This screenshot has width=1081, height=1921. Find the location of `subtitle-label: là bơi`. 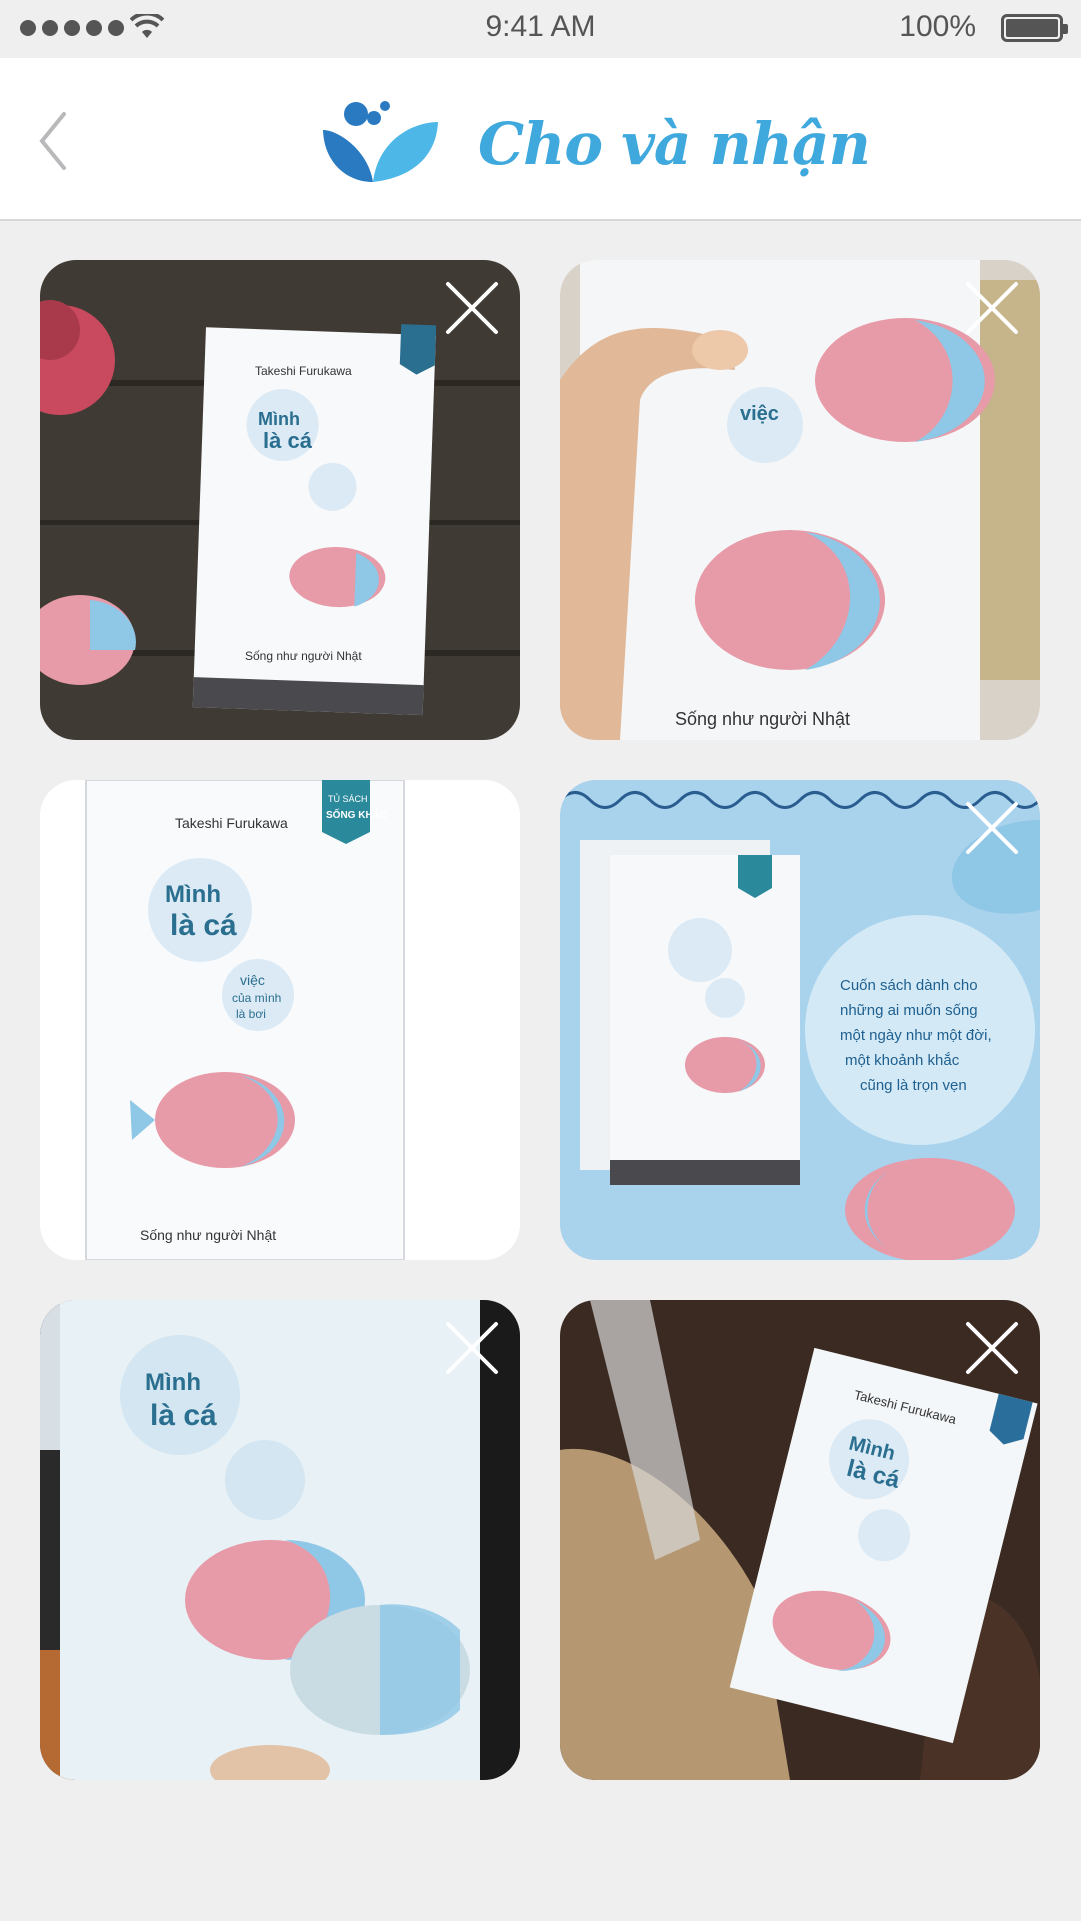

subtitle-label: là bơi is located at coordinates (251, 1014).